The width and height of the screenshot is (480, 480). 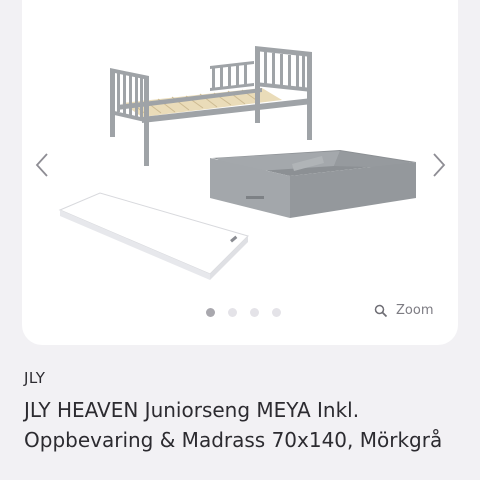 What do you see at coordinates (34, 378) in the screenshot?
I see `product-brand: JLY` at bounding box center [34, 378].